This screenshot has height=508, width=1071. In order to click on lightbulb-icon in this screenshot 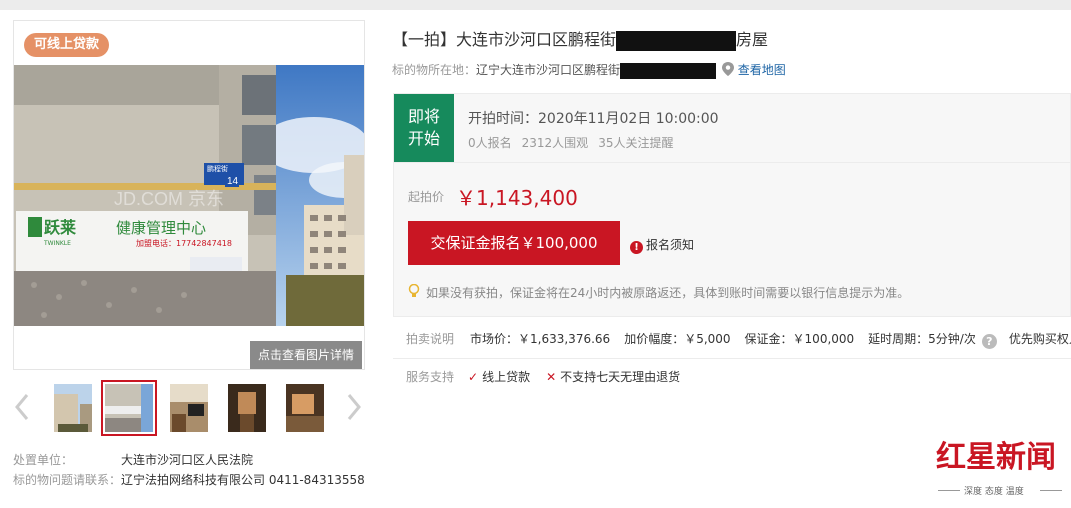, I will do `click(414, 290)`.